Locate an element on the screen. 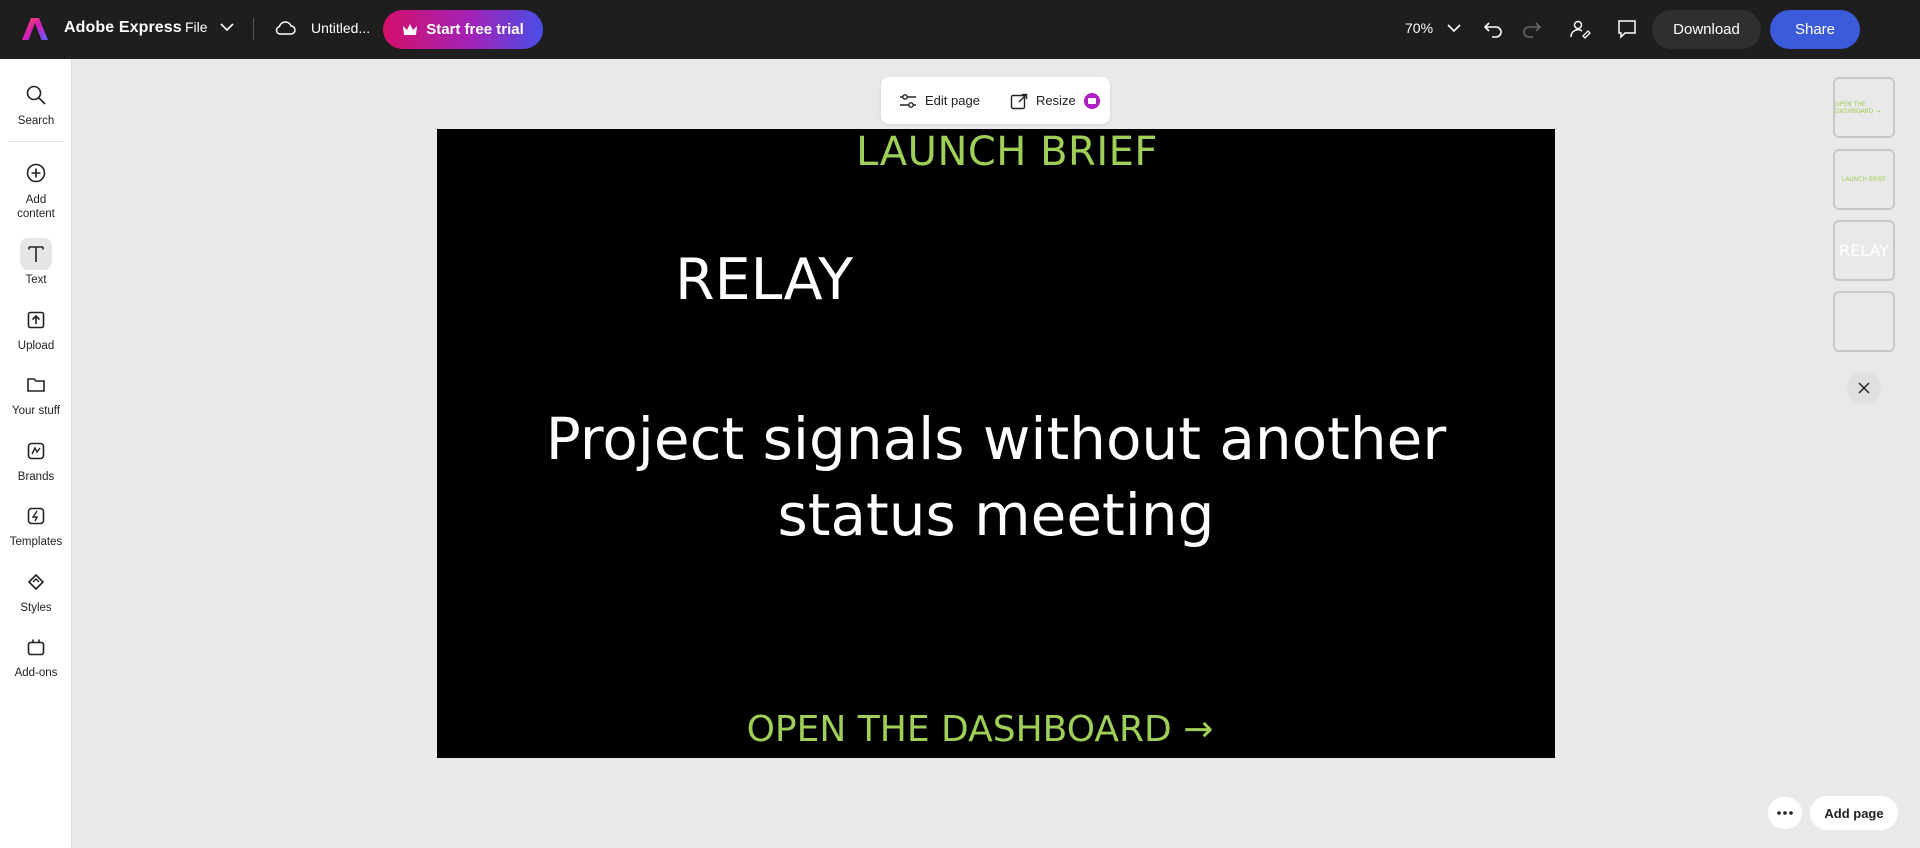 This screenshot has width=1920, height=848. zoom-dropdown: 70% is located at coordinates (1433, 28).